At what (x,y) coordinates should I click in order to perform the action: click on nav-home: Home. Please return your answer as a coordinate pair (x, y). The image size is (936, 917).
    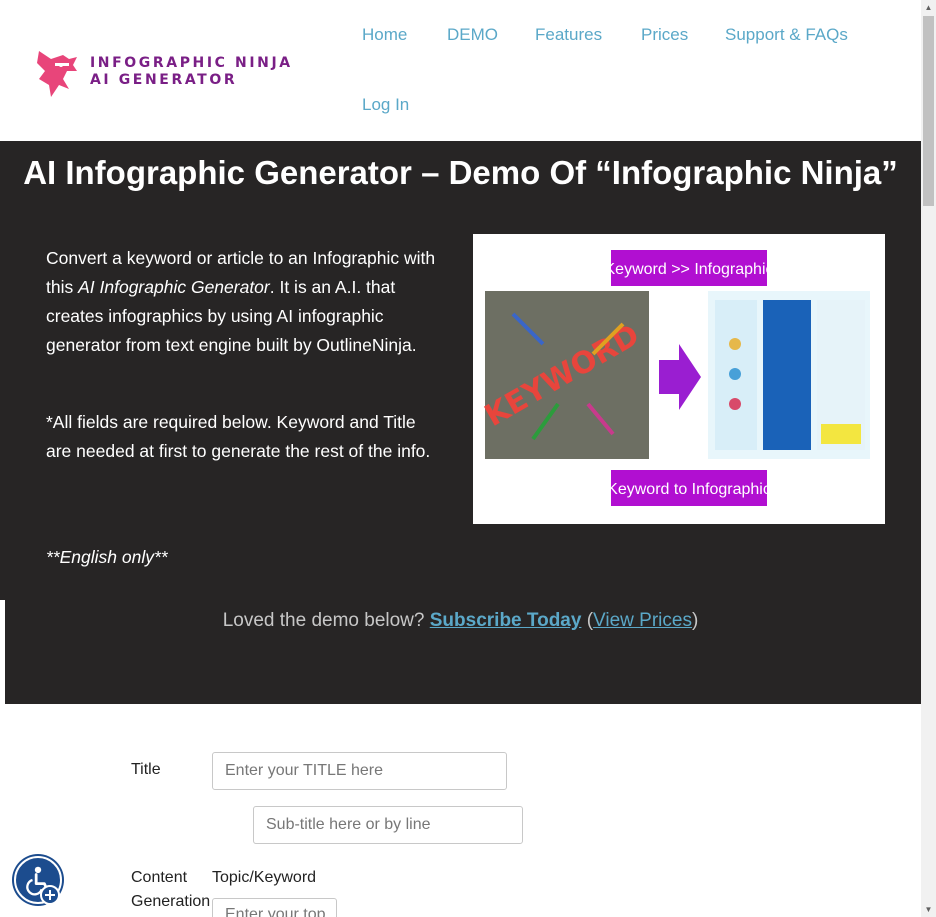
    Looking at the image, I should click on (384, 35).